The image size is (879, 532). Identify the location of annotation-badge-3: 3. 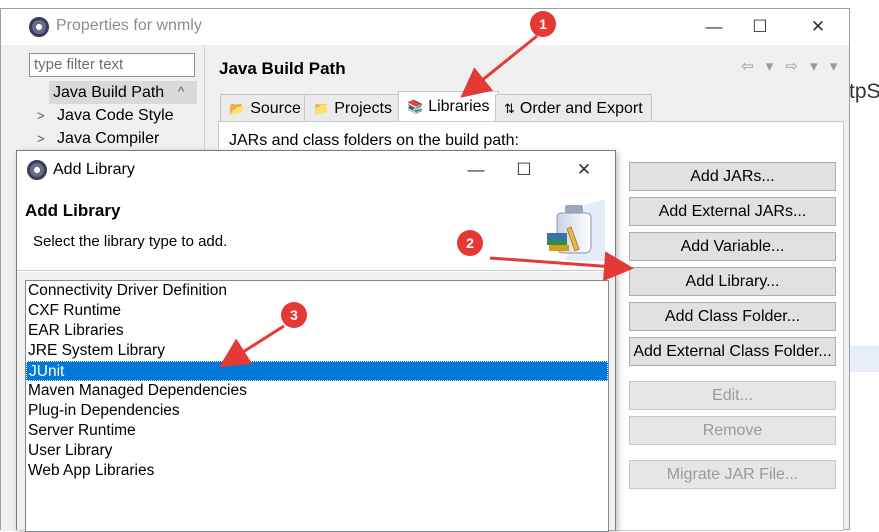
(294, 315).